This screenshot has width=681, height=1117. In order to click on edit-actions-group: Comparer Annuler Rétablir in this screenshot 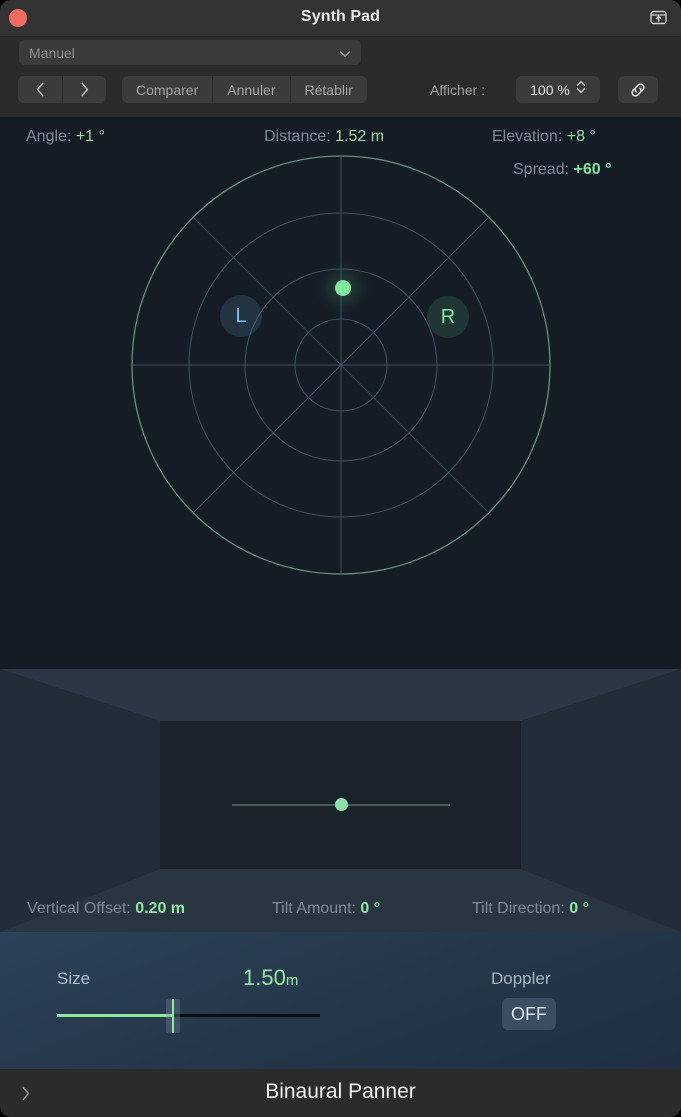, I will do `click(244, 89)`.